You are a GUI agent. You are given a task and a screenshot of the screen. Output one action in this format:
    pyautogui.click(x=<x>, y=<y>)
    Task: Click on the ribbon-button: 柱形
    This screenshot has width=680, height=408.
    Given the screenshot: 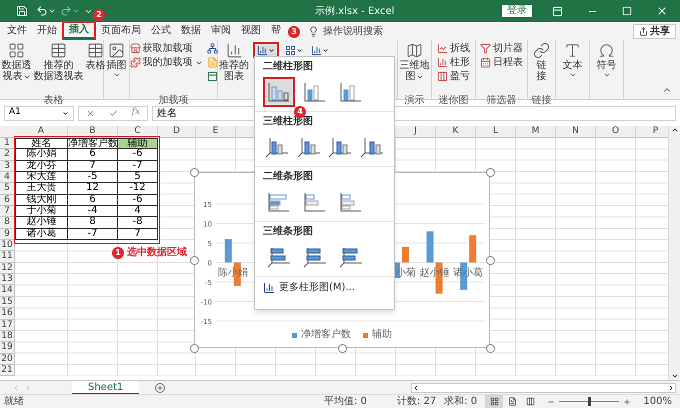 What is the action you would take?
    pyautogui.click(x=453, y=62)
    